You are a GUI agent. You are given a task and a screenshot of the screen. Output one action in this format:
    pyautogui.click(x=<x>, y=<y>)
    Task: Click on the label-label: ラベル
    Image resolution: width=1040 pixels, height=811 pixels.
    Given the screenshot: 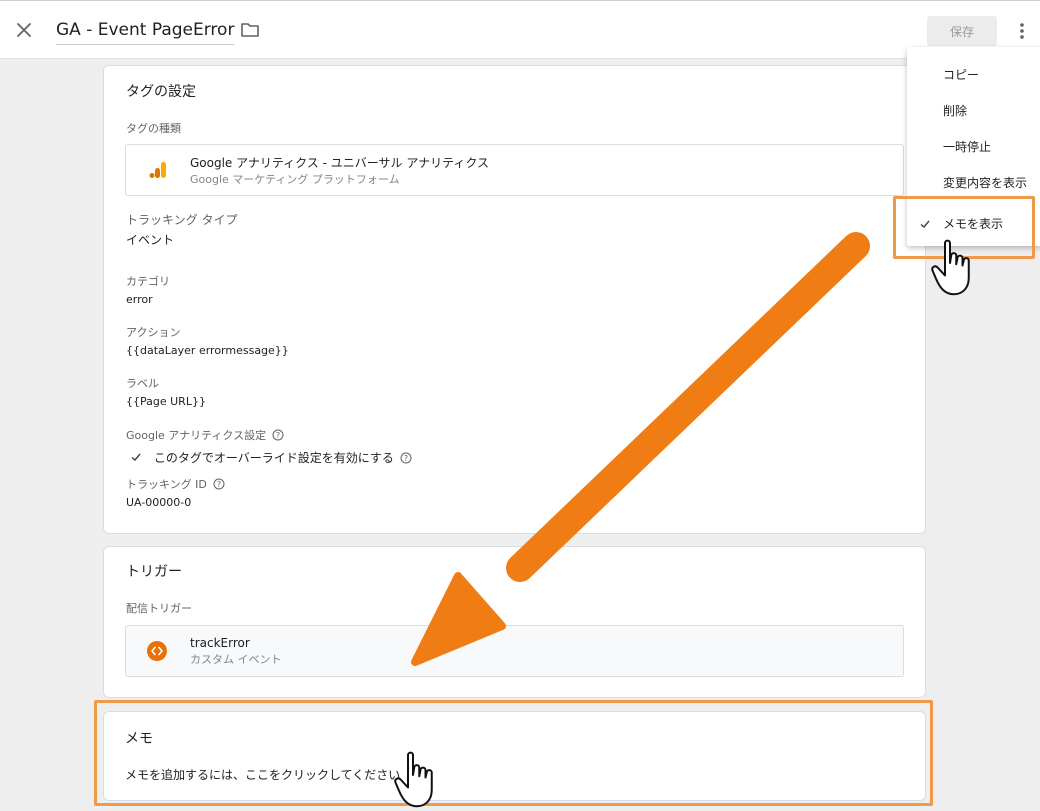 What is the action you would take?
    pyautogui.click(x=142, y=383)
    